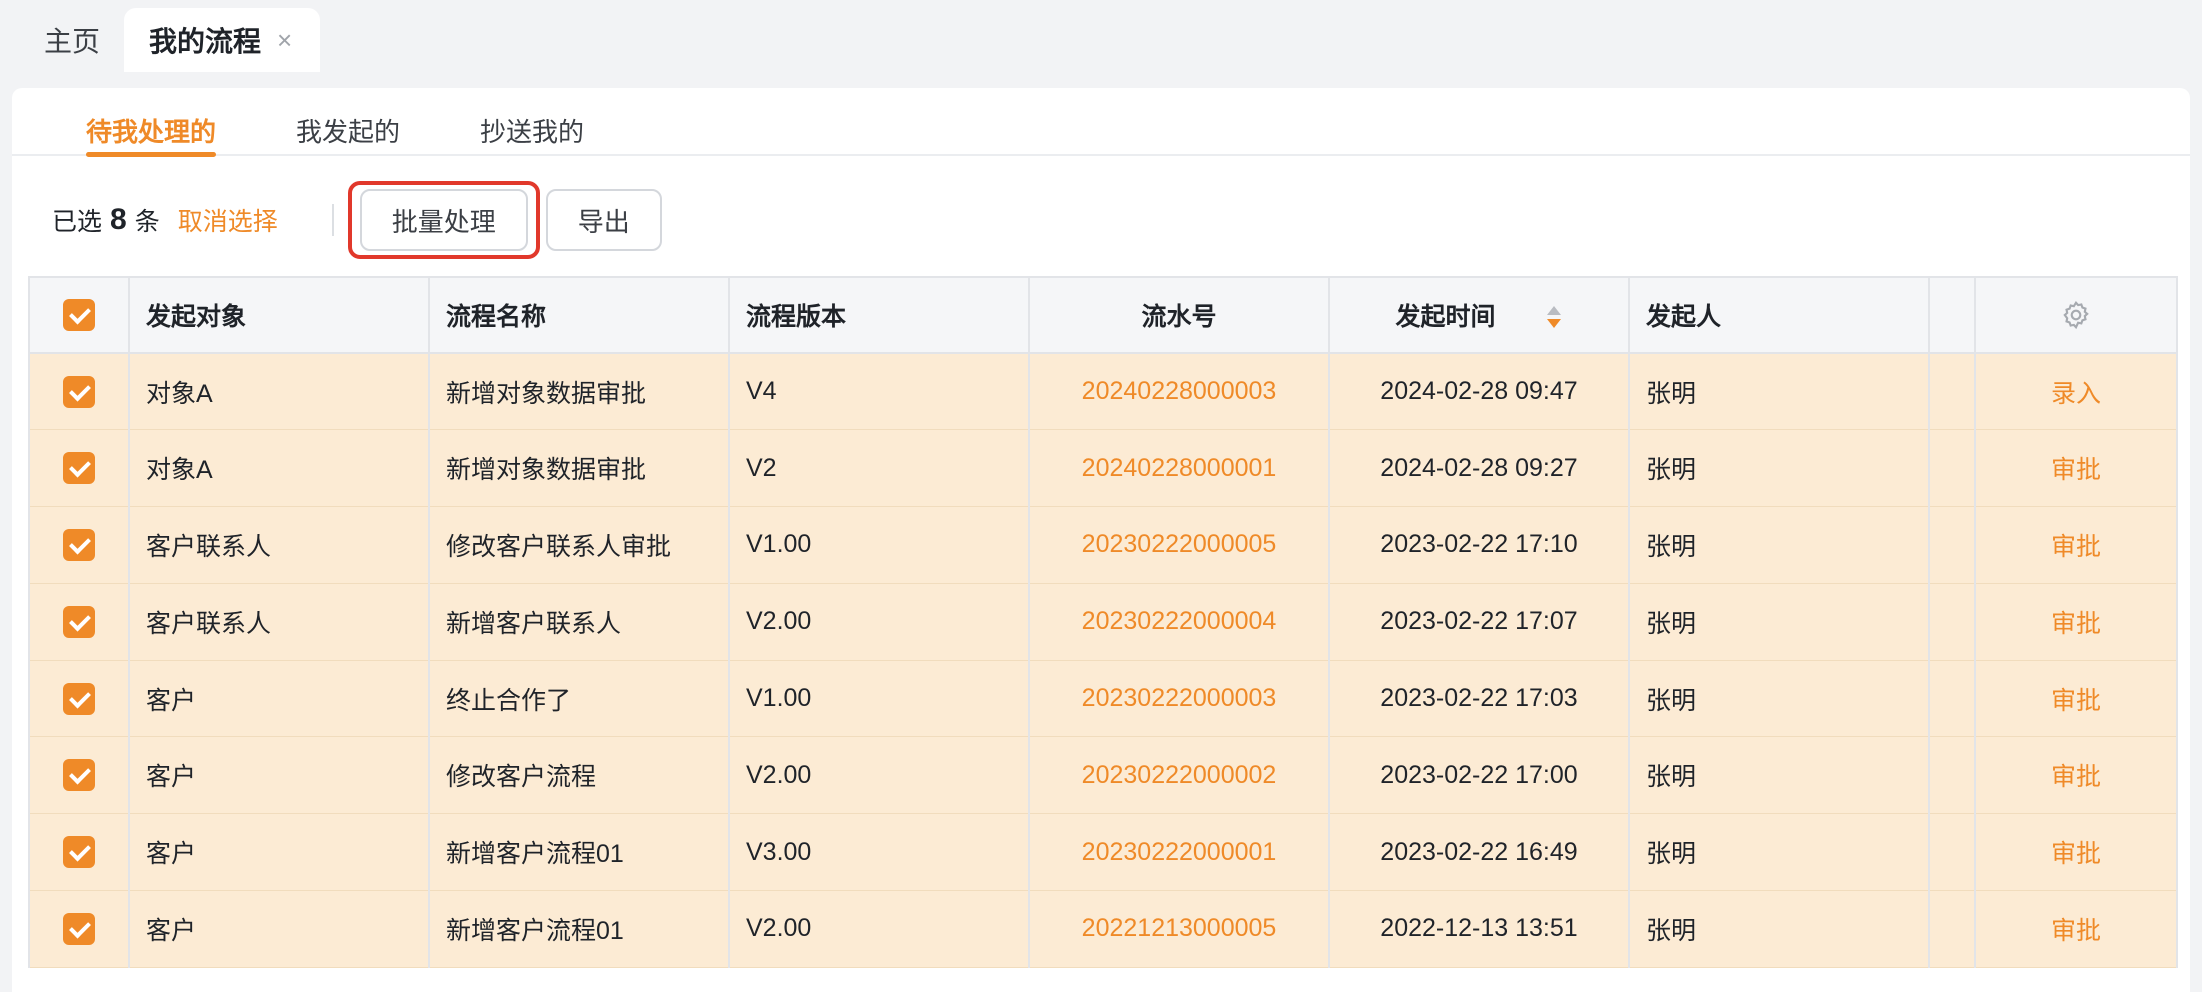  What do you see at coordinates (72, 40) in the screenshot?
I see `page-tab-home: 主页` at bounding box center [72, 40].